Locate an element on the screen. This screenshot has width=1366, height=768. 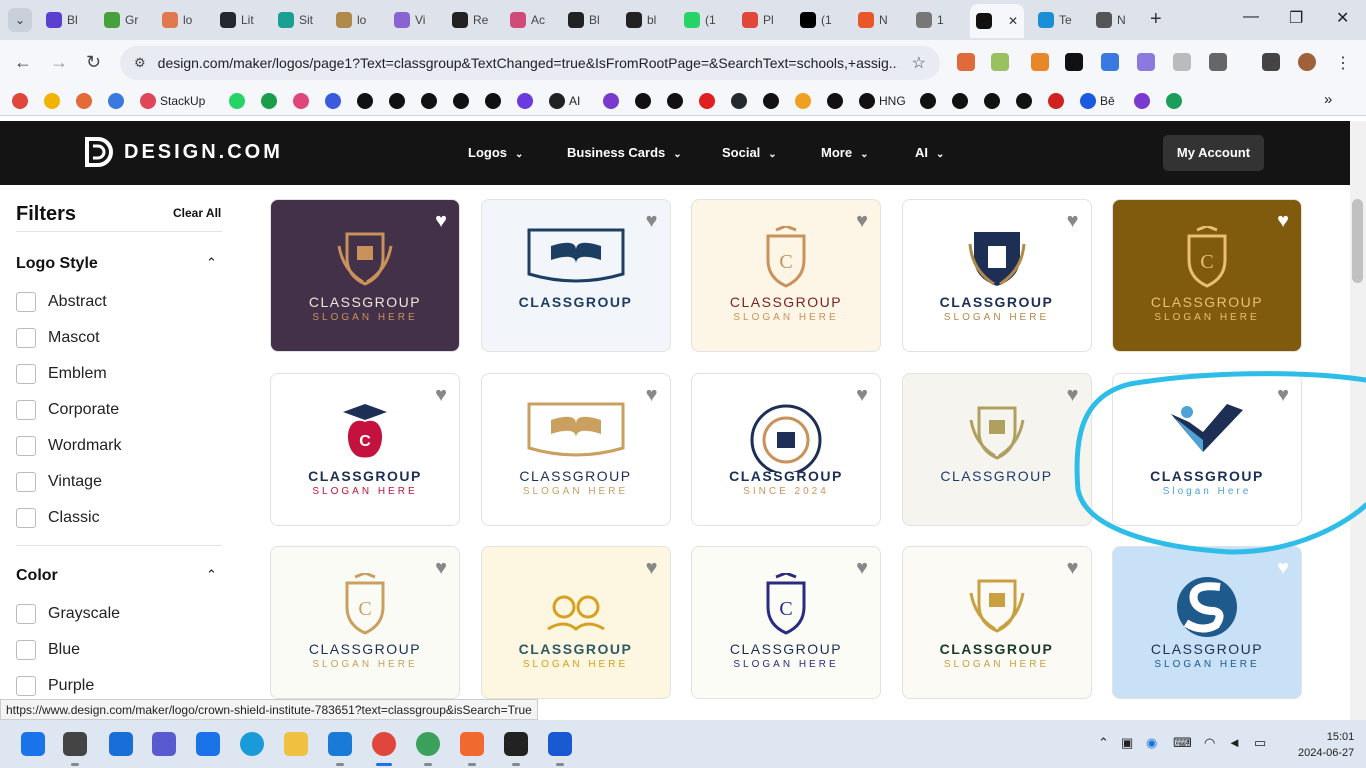
filter-vintage: Vintage is located at coordinates (59, 482).